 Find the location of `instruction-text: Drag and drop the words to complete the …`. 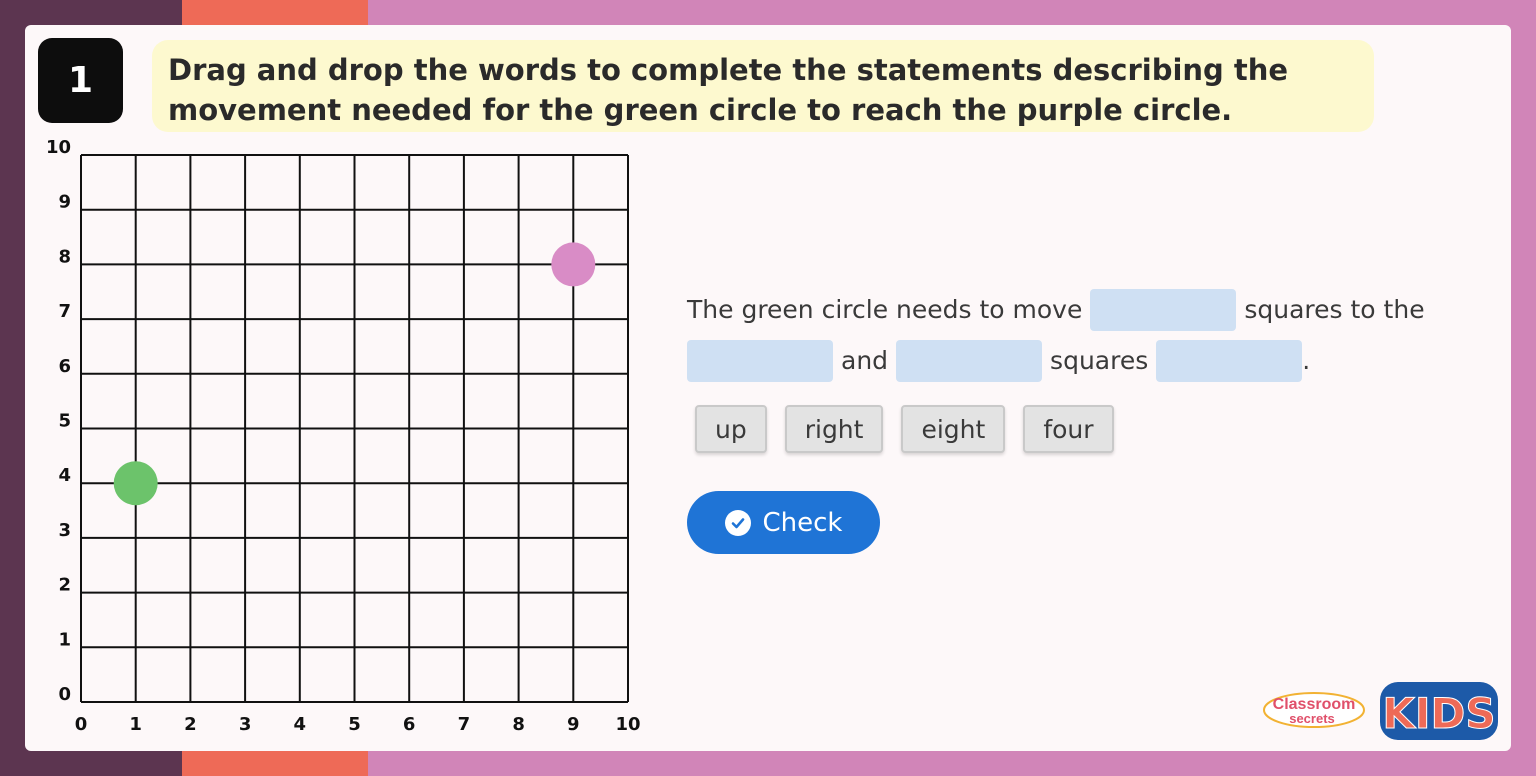

instruction-text: Drag and drop the words to complete the … is located at coordinates (763, 86).